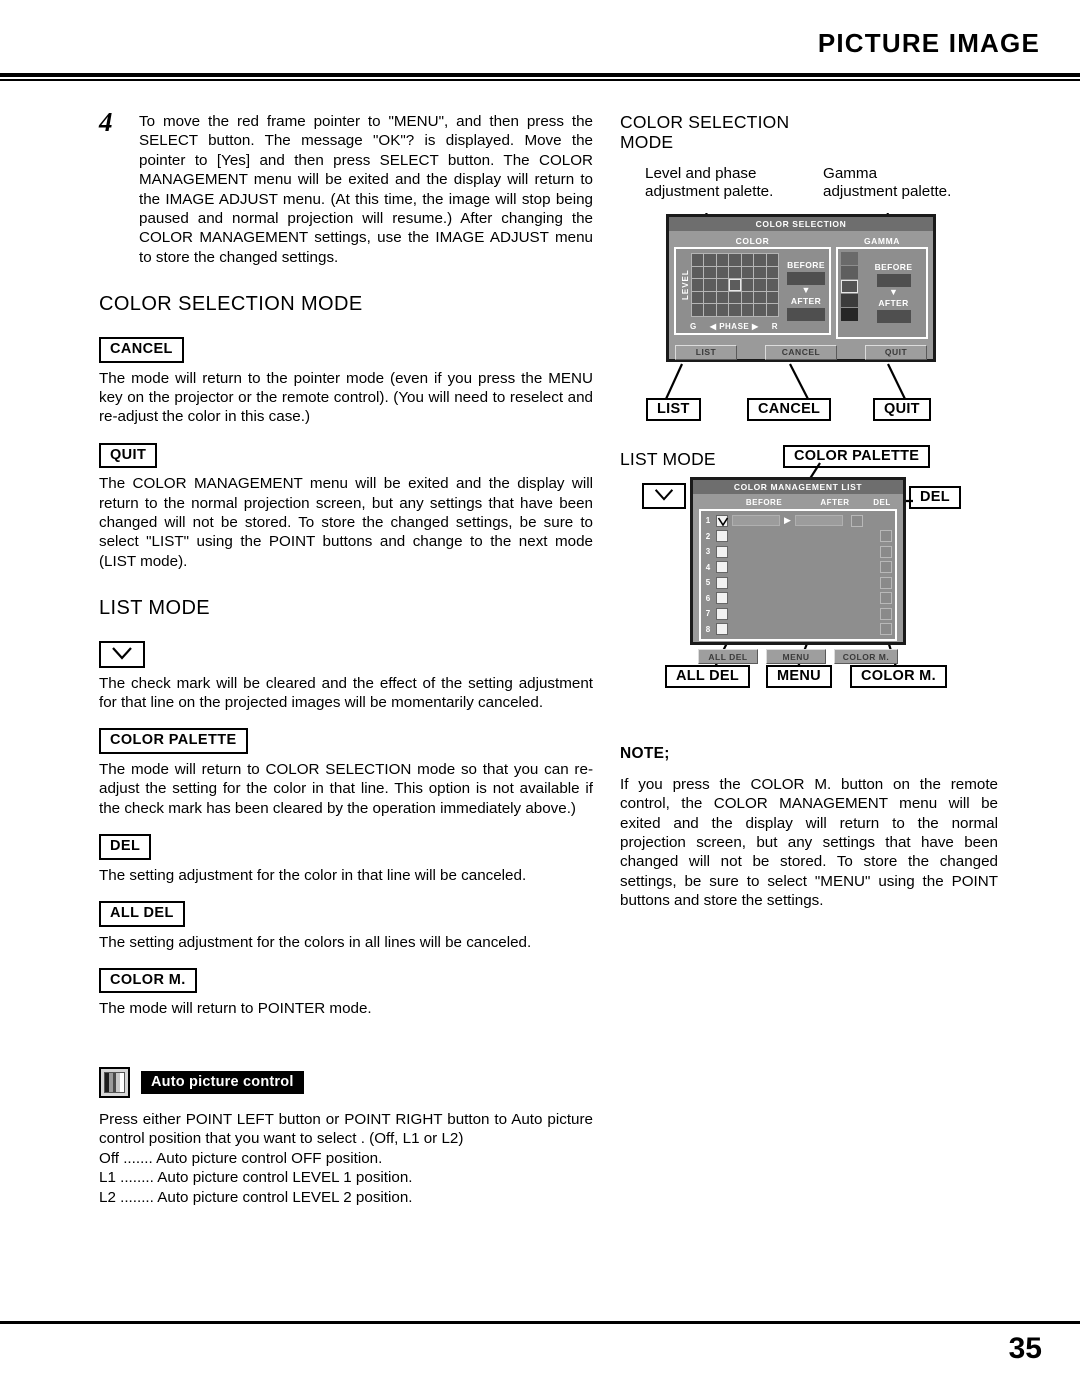 Image resolution: width=1080 pixels, height=1397 pixels. What do you see at coordinates (693, 326) in the screenshot?
I see `phase-left-label: G` at bounding box center [693, 326].